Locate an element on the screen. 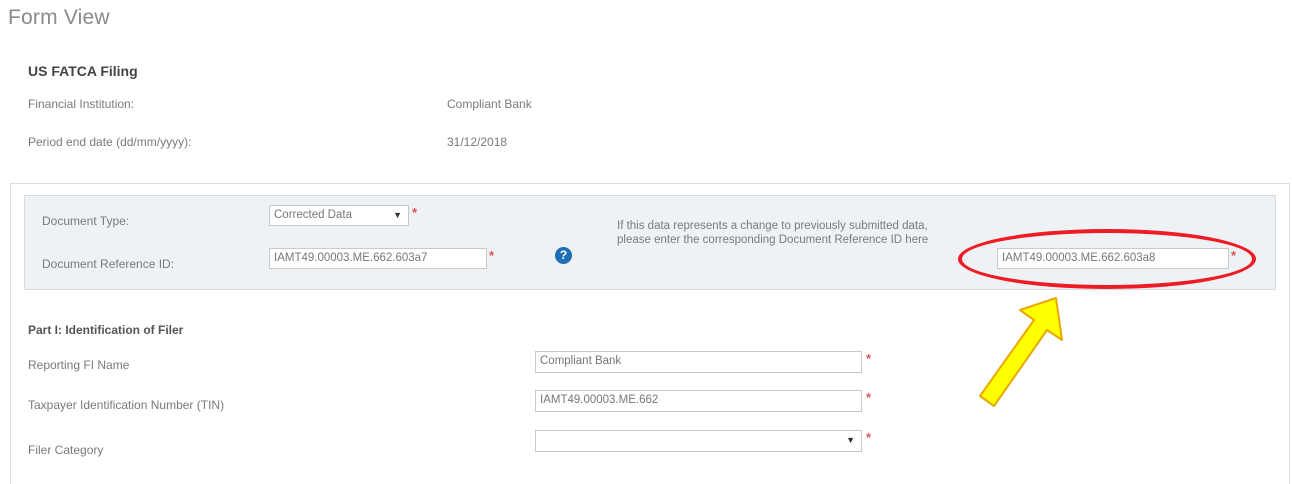 This screenshot has height=484, width=1292. arrow-shape is located at coordinates (1021, 352).